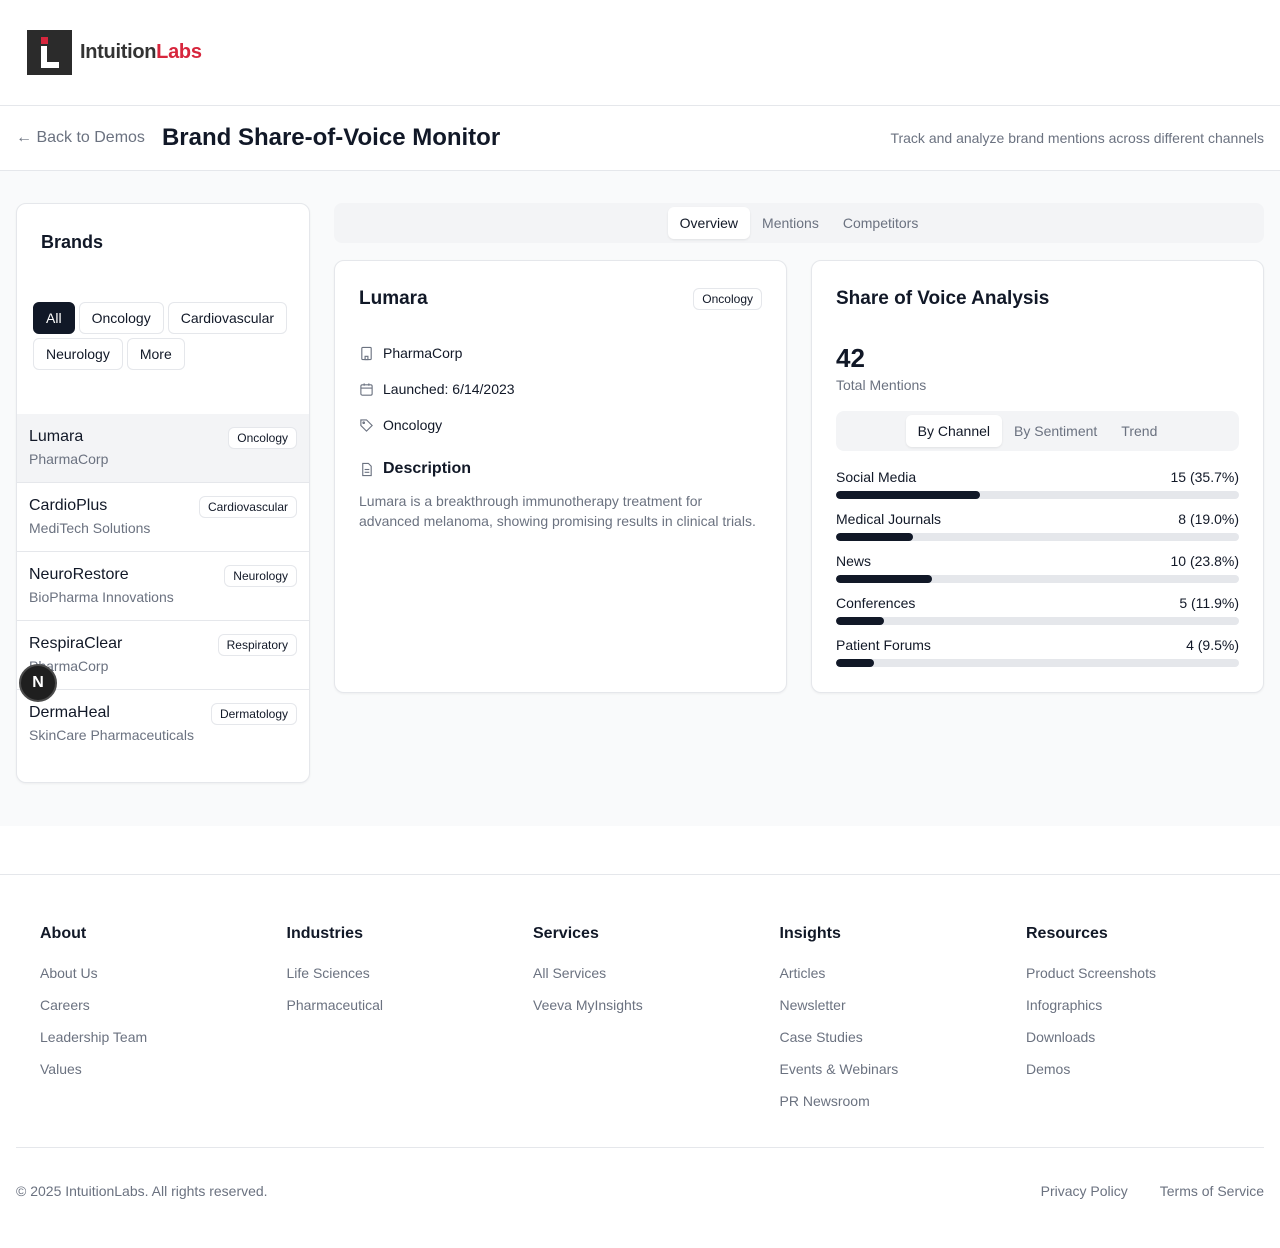 This screenshot has height=1248, width=1280. What do you see at coordinates (410, 981) in the screenshot?
I see `footer-link: Life Sciences` at bounding box center [410, 981].